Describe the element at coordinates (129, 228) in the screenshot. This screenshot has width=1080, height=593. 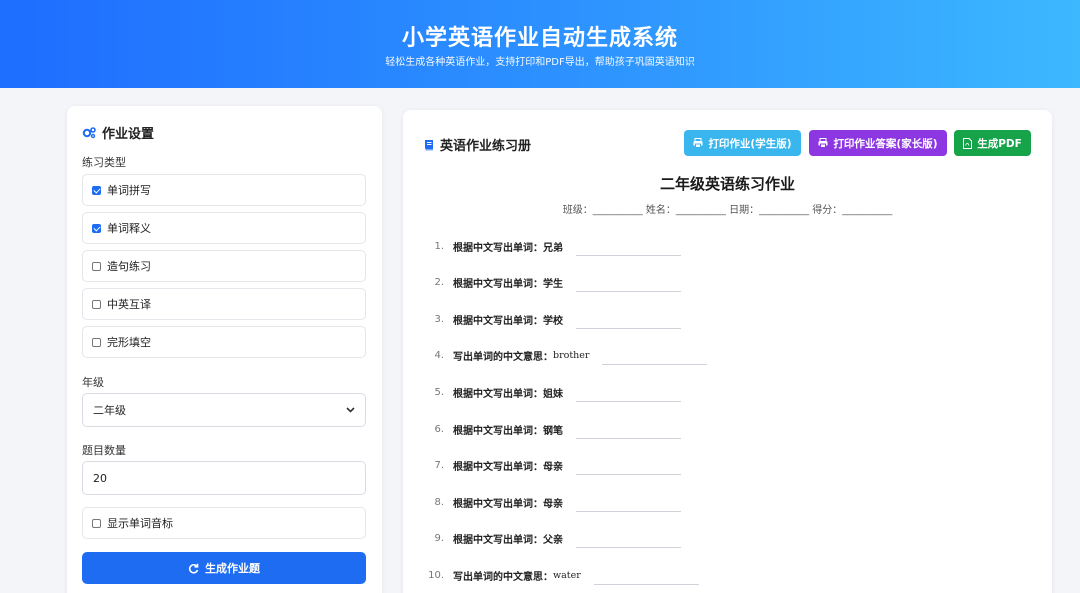
I see `type-option-label: 单词释义` at that location.